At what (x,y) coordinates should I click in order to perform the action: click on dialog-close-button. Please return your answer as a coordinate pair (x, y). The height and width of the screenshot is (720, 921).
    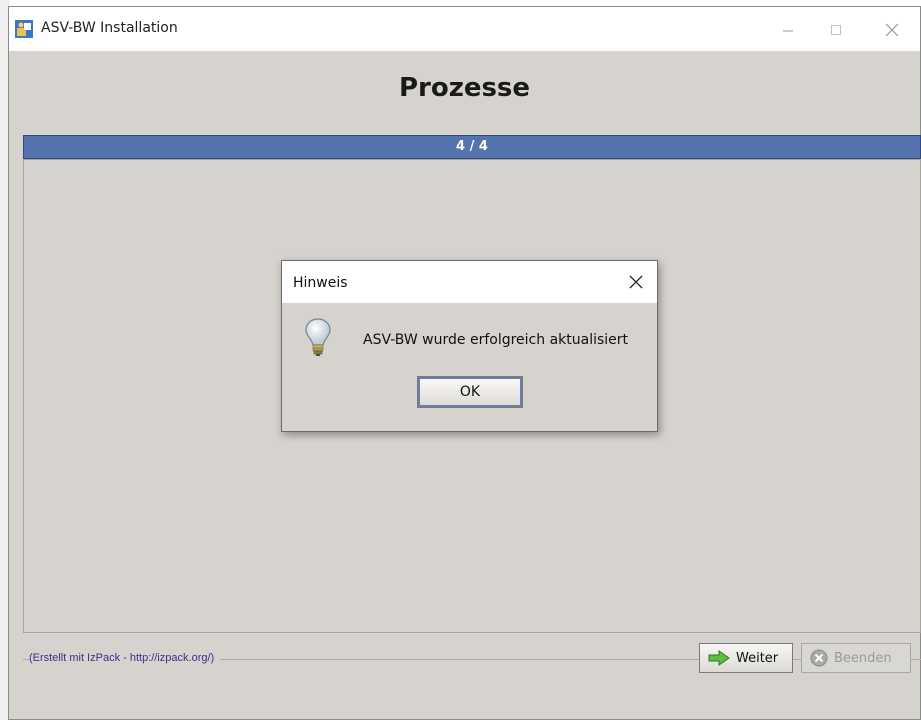
    Looking at the image, I should click on (636, 282).